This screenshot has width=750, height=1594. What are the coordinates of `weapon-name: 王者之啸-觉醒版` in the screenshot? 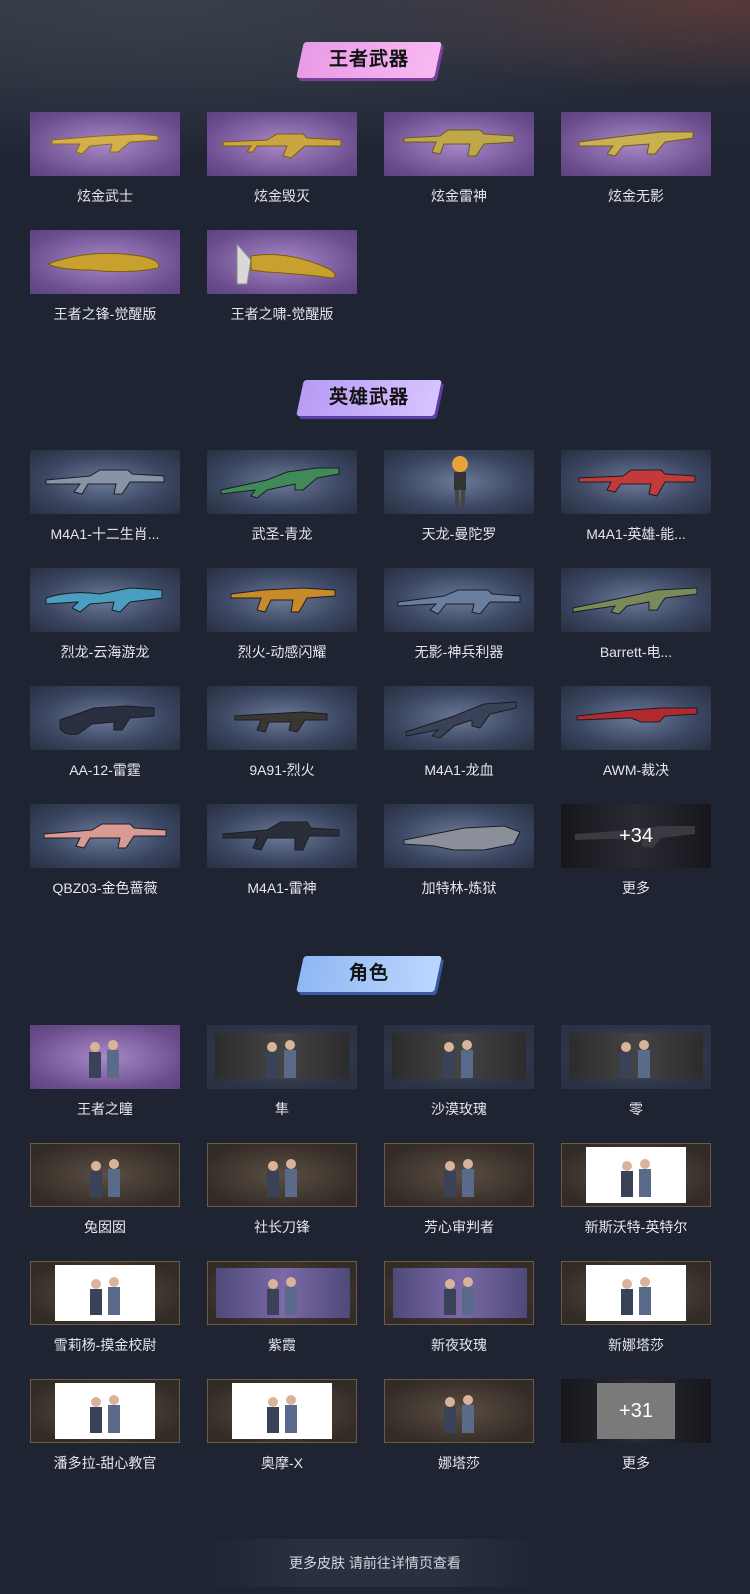 It's located at (282, 314).